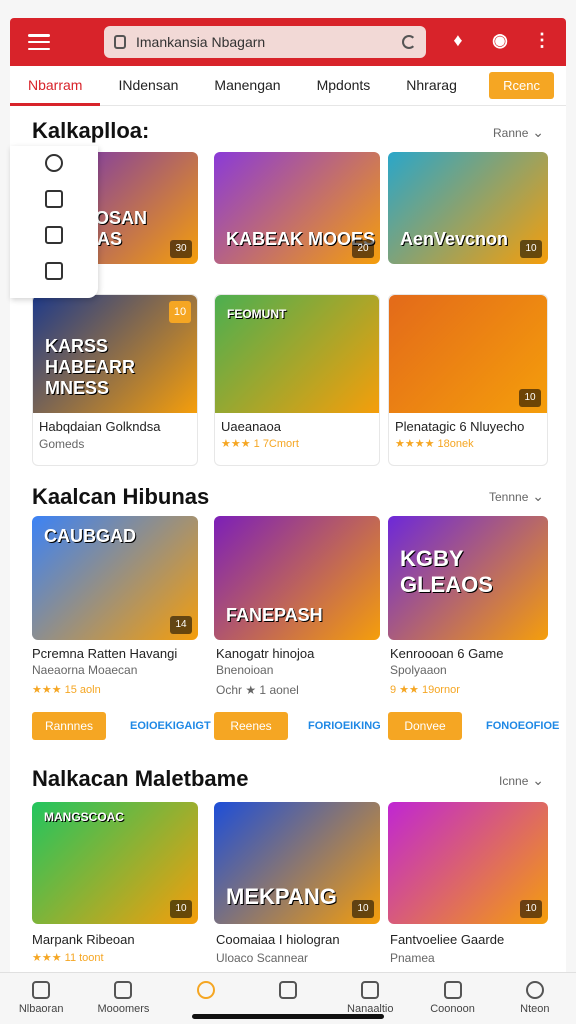 The width and height of the screenshot is (576, 1024). I want to click on nav-item-home: Nlbaoran, so click(41, 998).